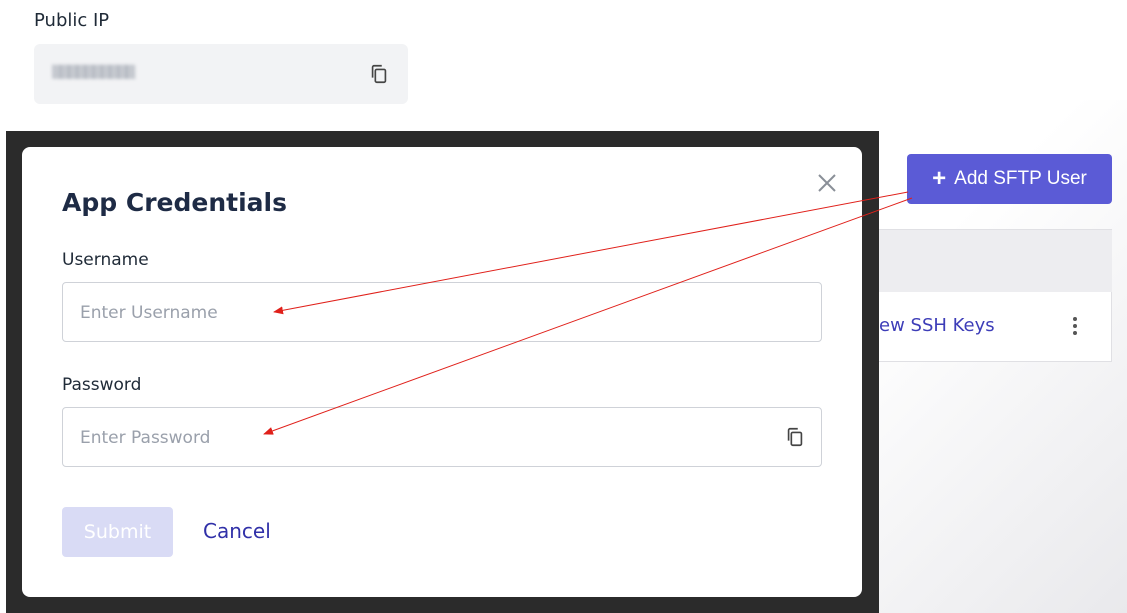 The image size is (1127, 613). What do you see at coordinates (221, 74) in the screenshot?
I see `public-ip-field: ▒▒▒▒▒▒▒▒▒▒` at bounding box center [221, 74].